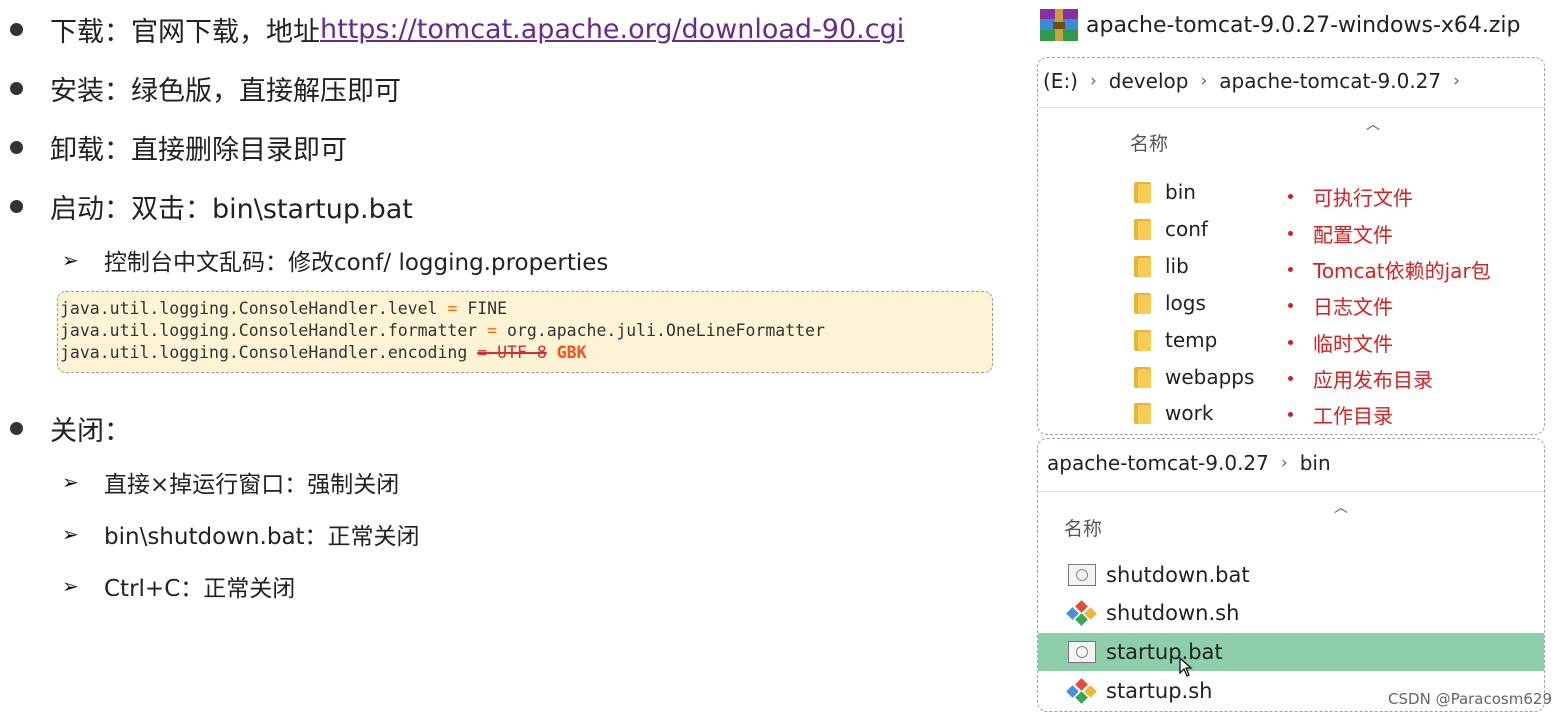  Describe the element at coordinates (1186, 229) in the screenshot. I see `folder-name: conf` at that location.